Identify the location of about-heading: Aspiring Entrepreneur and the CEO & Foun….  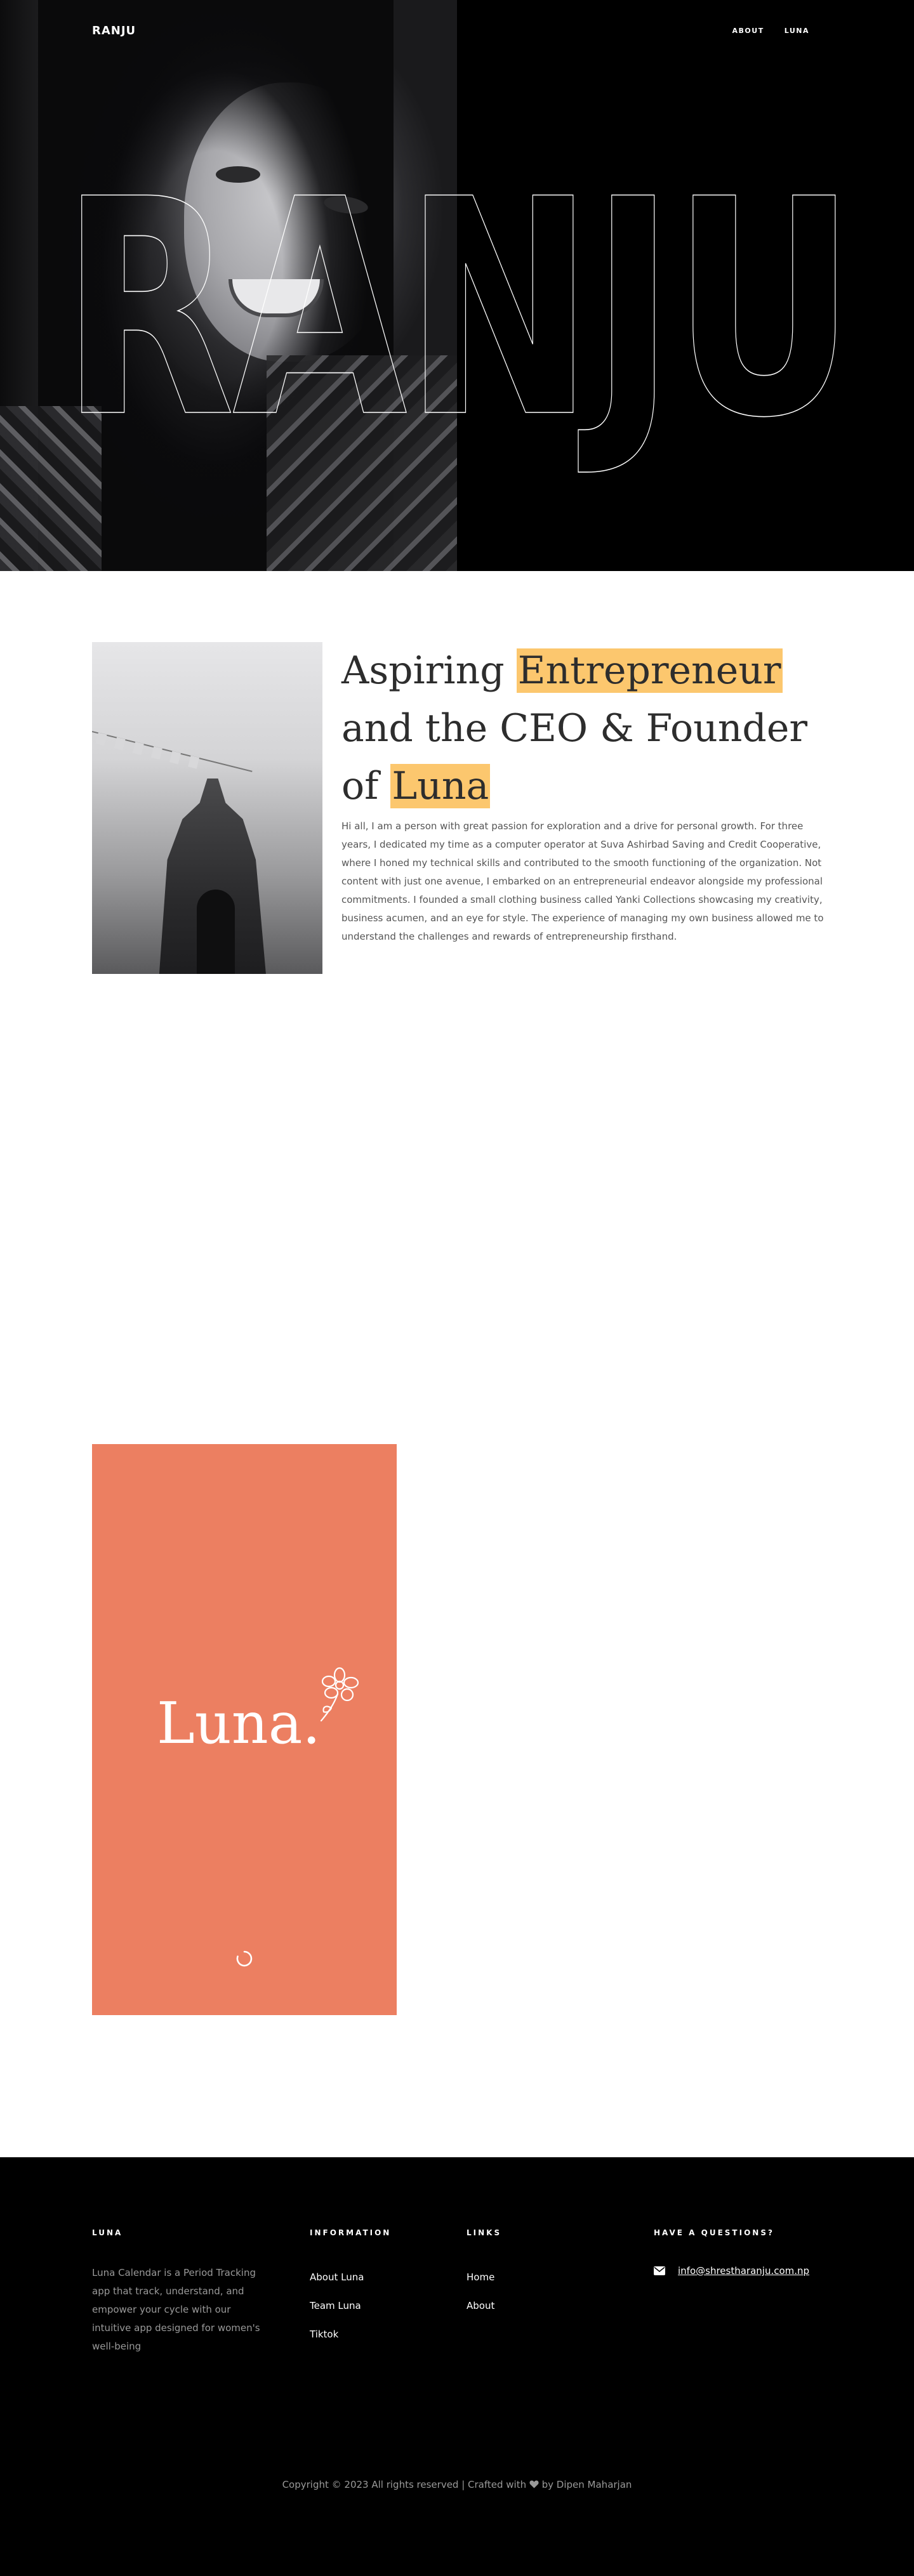
(585, 728).